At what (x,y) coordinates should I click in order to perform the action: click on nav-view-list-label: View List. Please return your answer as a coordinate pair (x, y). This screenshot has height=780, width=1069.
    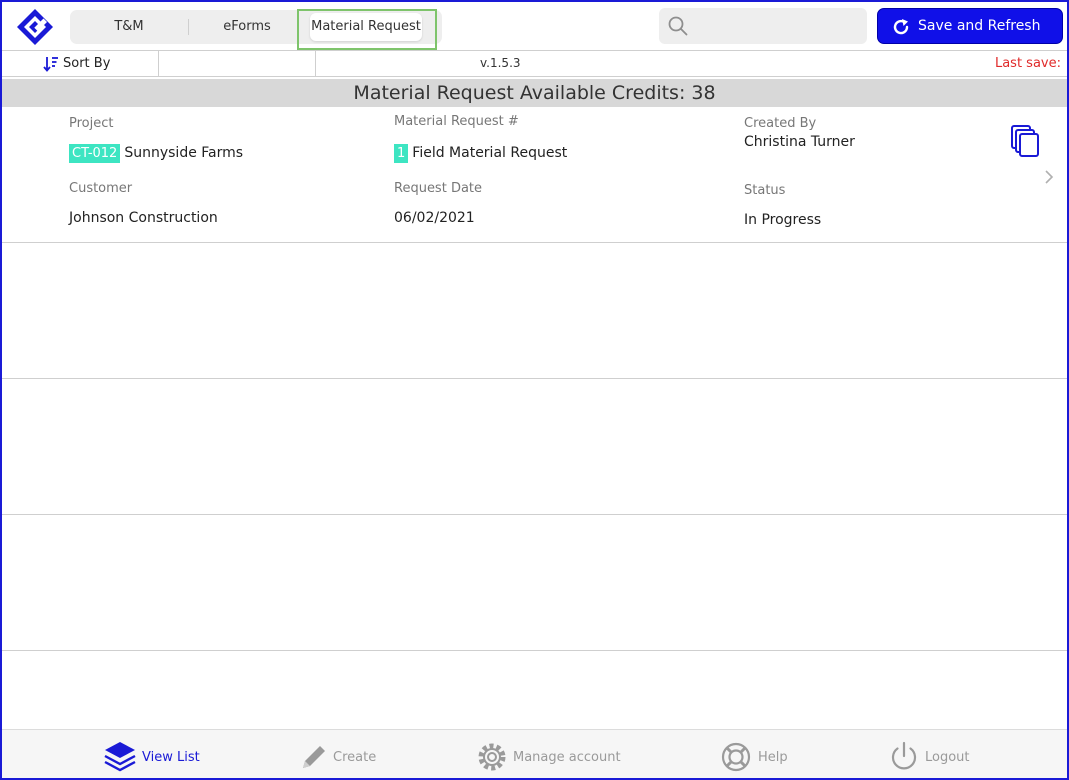
    Looking at the image, I should click on (171, 757).